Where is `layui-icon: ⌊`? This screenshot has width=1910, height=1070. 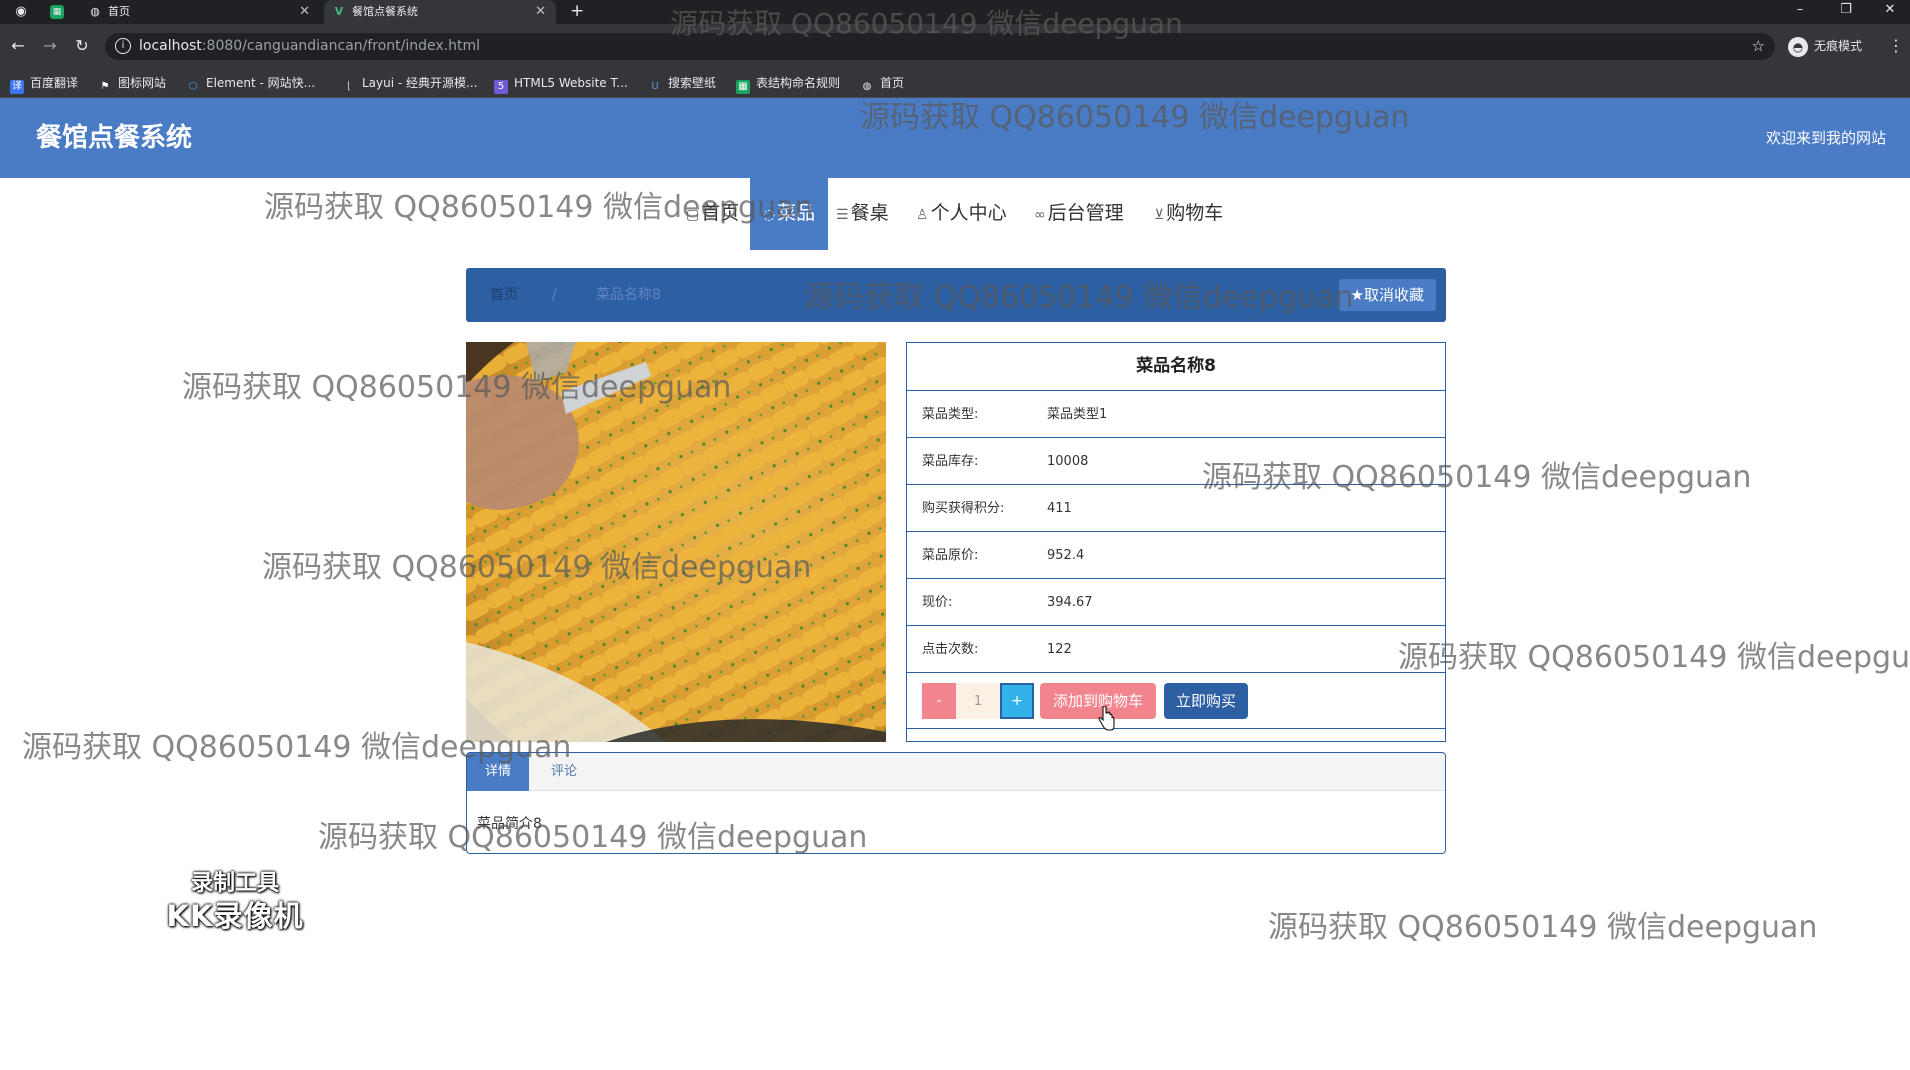
layui-icon: ⌊ is located at coordinates (349, 86).